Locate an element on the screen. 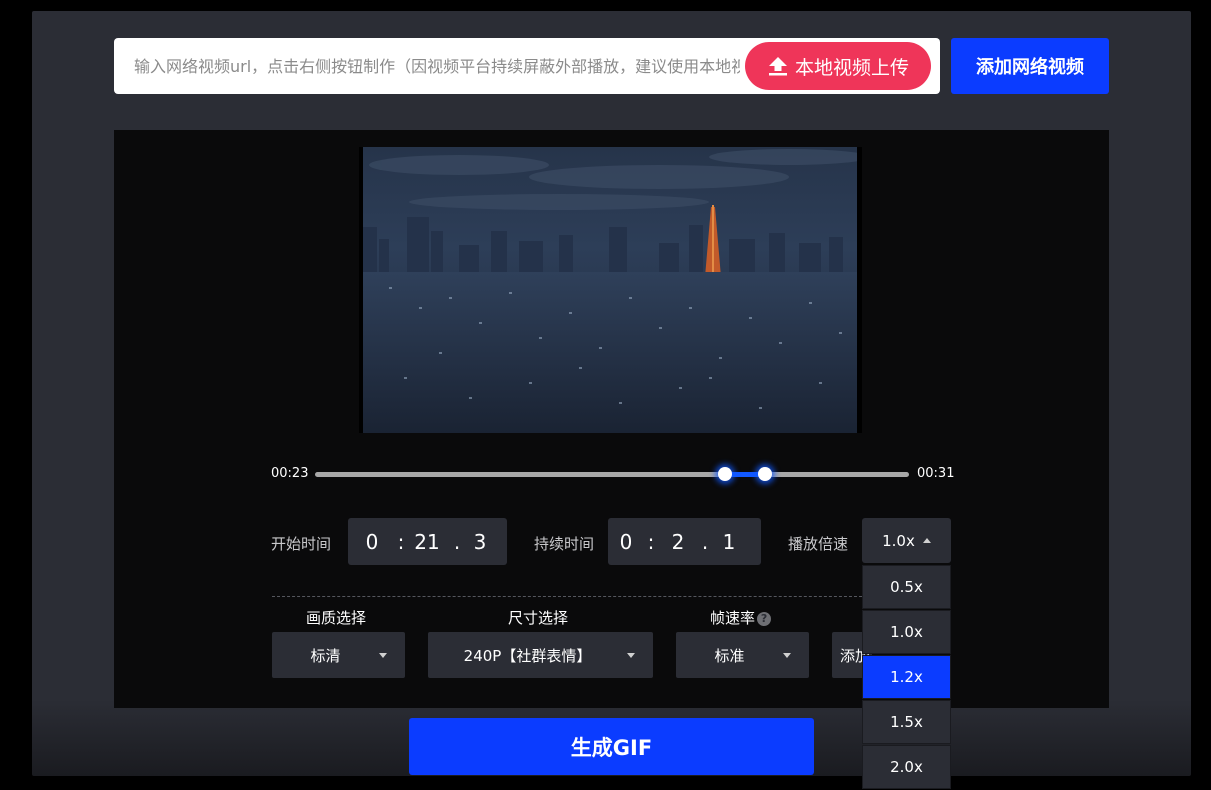  add-online-video-button: 添加网络视频 is located at coordinates (1030, 66).